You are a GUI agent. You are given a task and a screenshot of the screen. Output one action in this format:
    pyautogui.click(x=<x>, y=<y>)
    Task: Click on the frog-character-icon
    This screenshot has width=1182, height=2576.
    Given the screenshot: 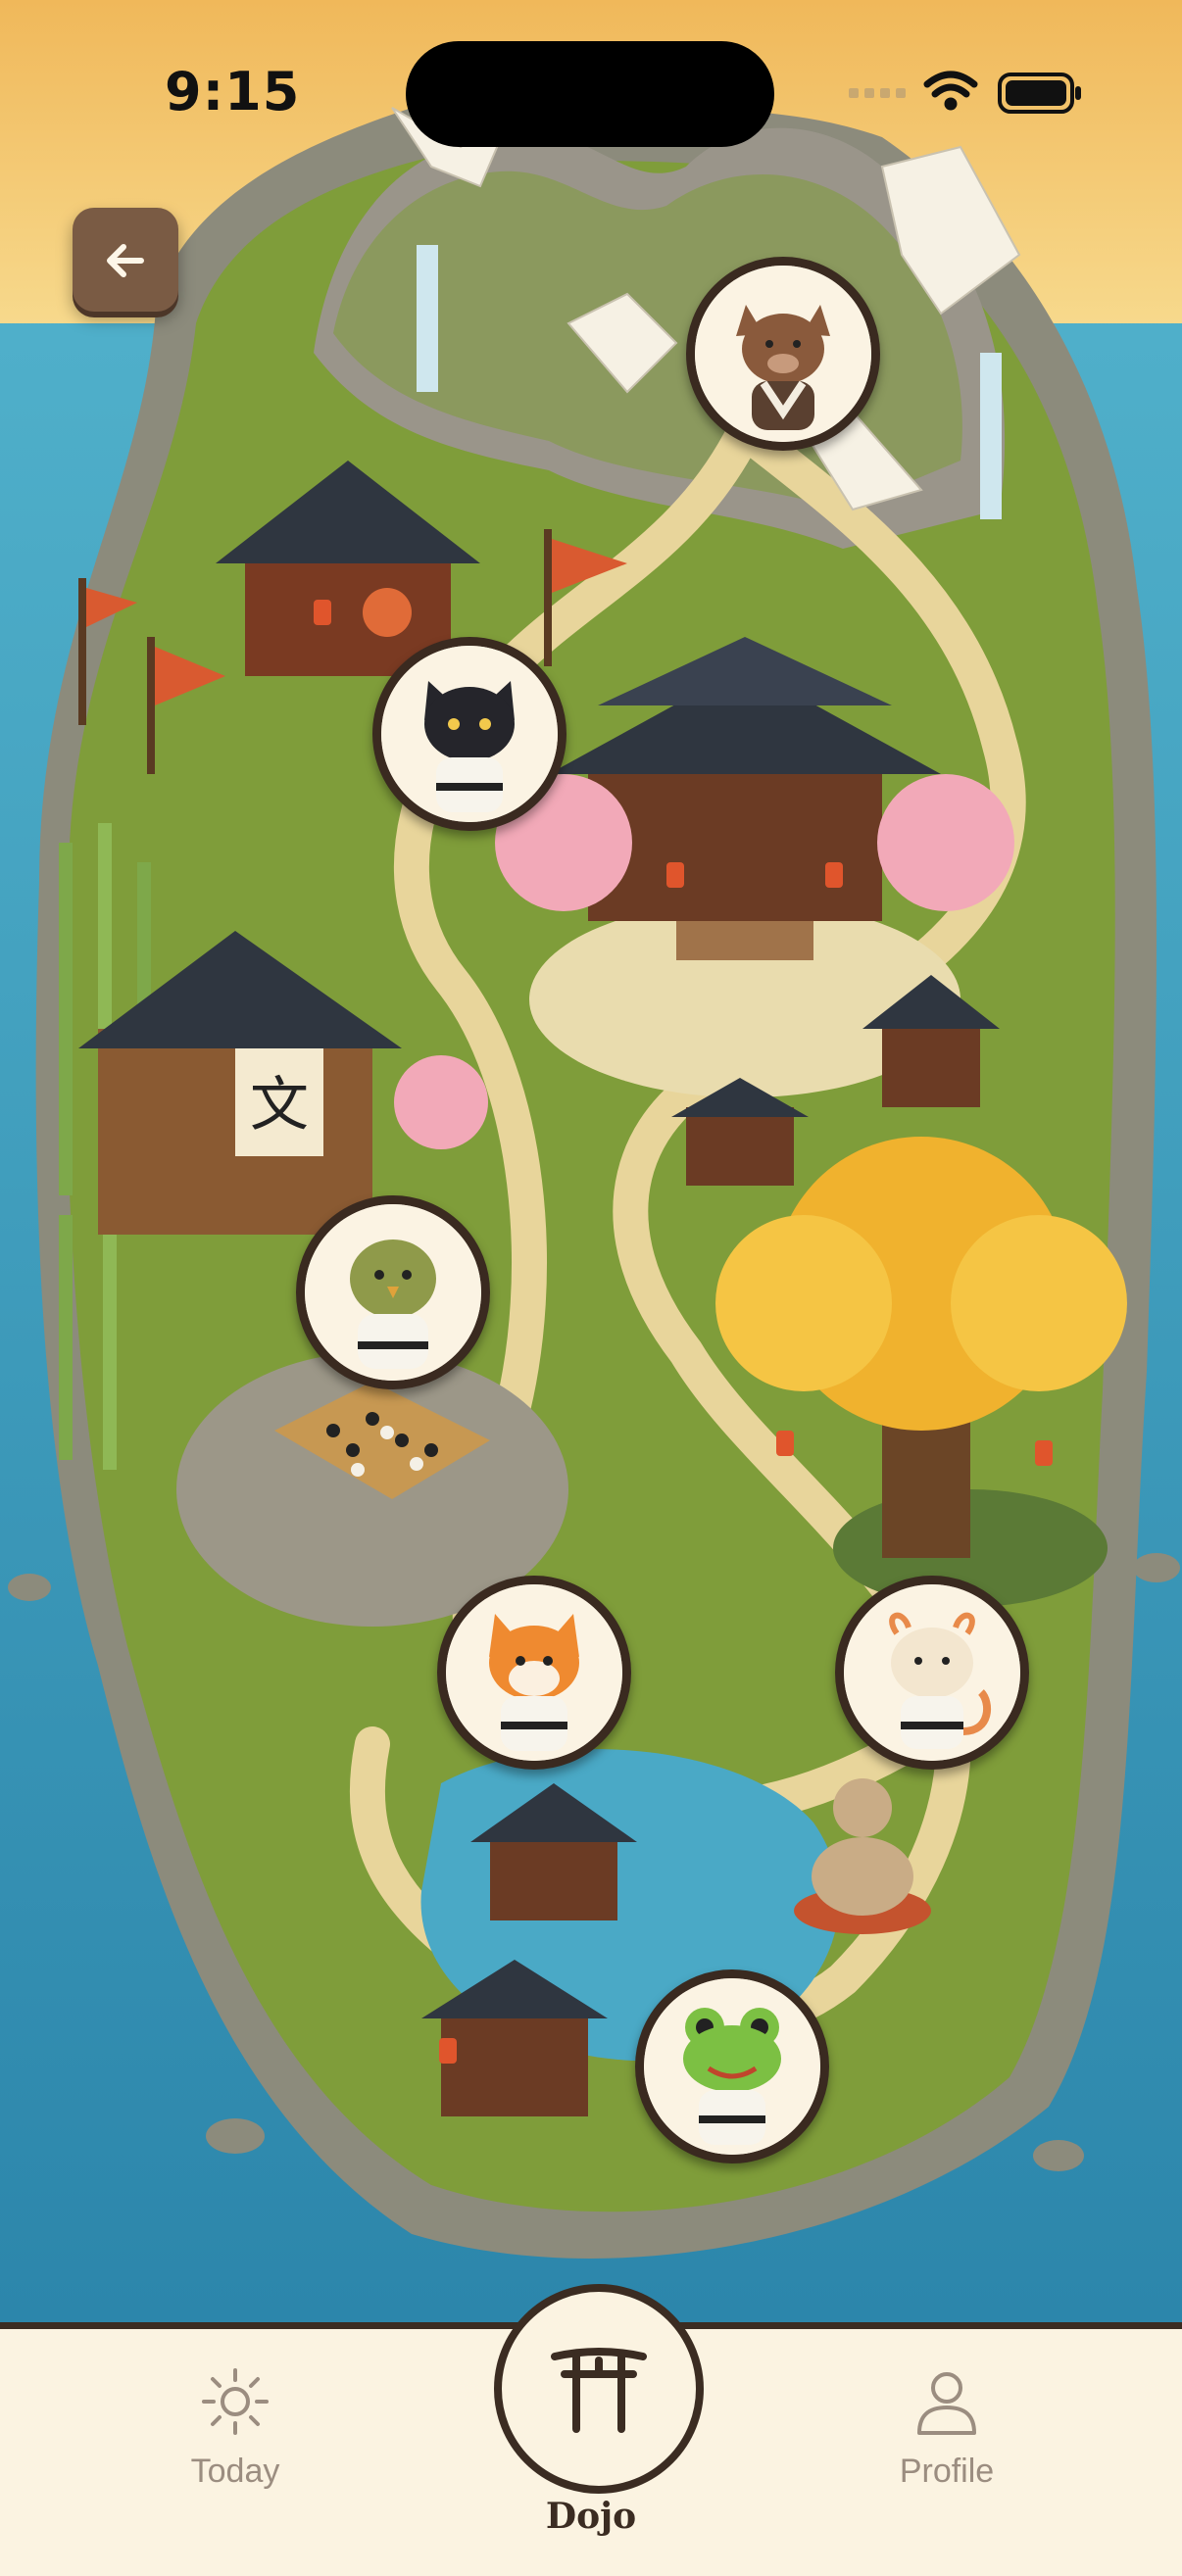 What is the action you would take?
    pyautogui.click(x=732, y=2066)
    